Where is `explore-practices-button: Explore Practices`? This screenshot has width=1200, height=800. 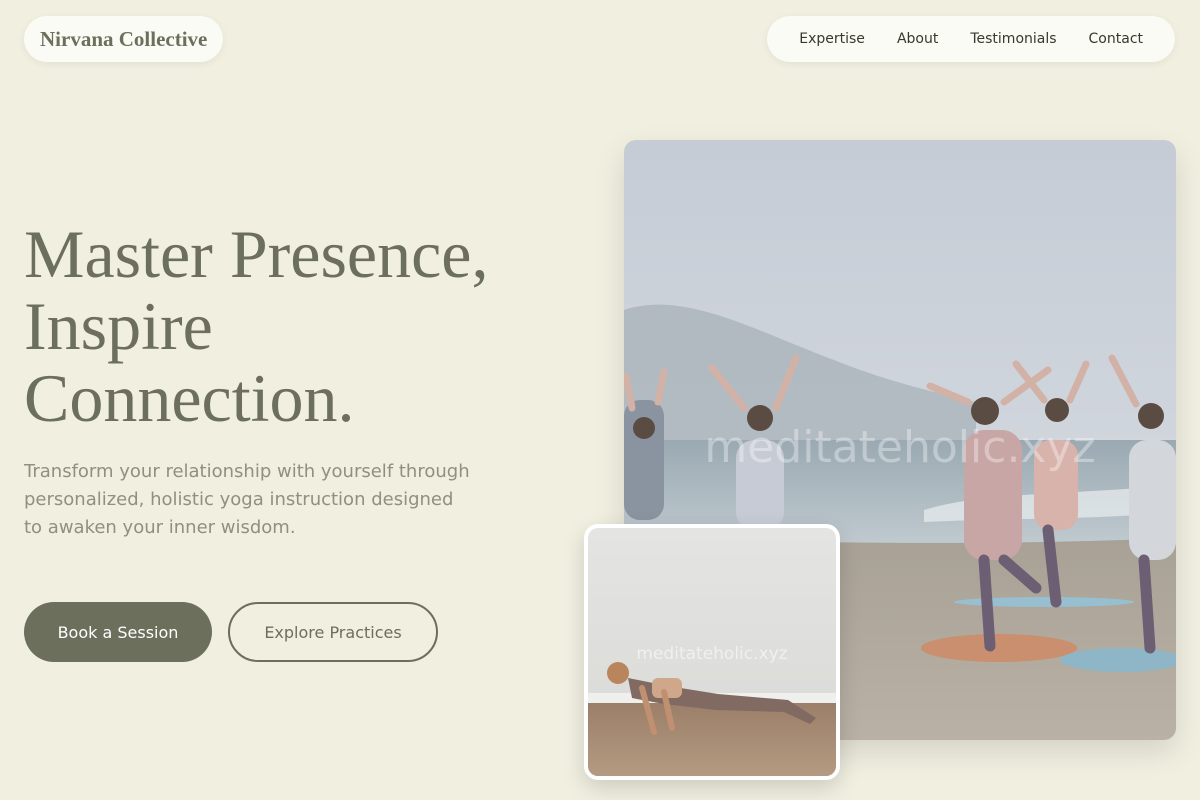
explore-practices-button: Explore Practices is located at coordinates (333, 632).